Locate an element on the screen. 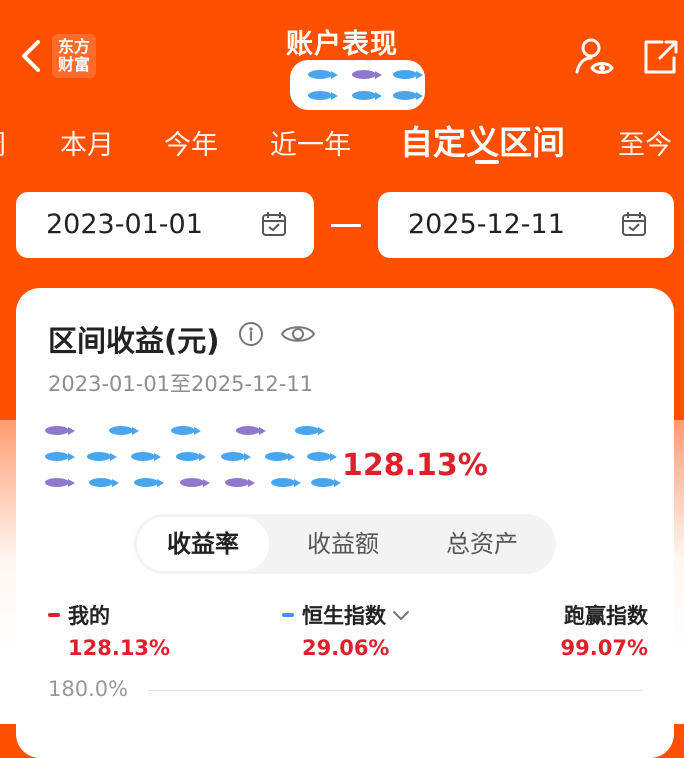  return-percent: 128.13% is located at coordinates (415, 465).